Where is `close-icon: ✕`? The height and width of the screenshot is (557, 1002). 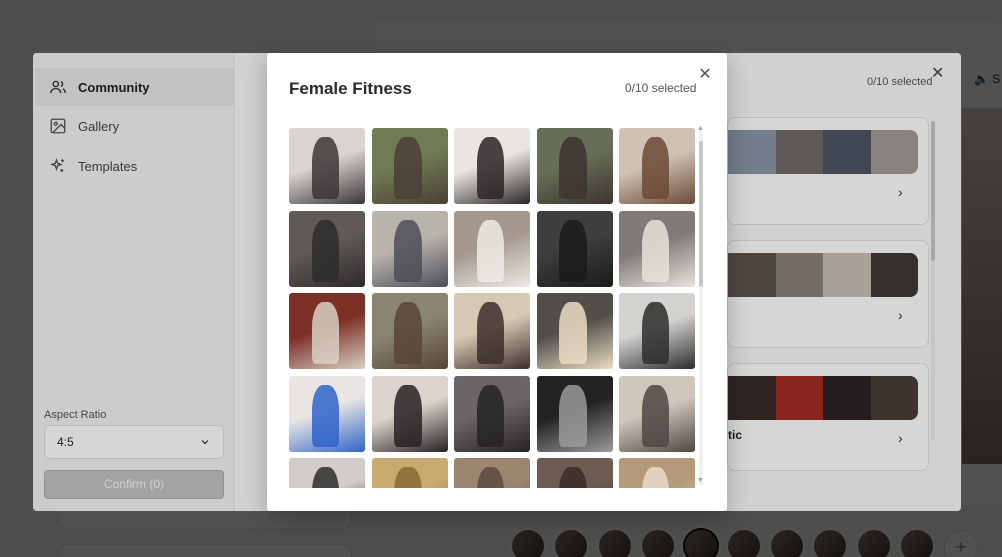
close-icon: ✕ is located at coordinates (705, 75).